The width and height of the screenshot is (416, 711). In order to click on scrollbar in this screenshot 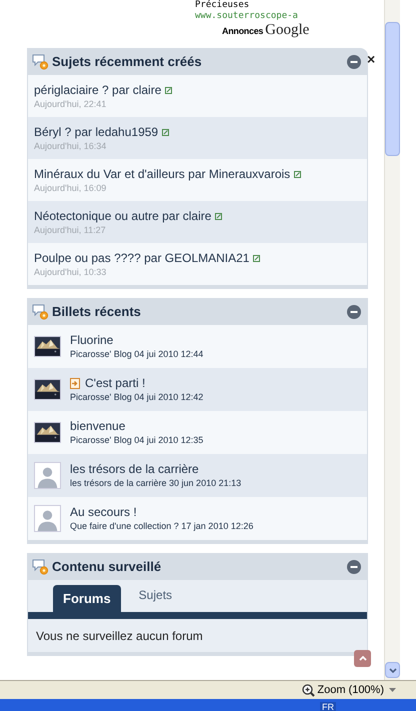, I will do `click(392, 340)`.